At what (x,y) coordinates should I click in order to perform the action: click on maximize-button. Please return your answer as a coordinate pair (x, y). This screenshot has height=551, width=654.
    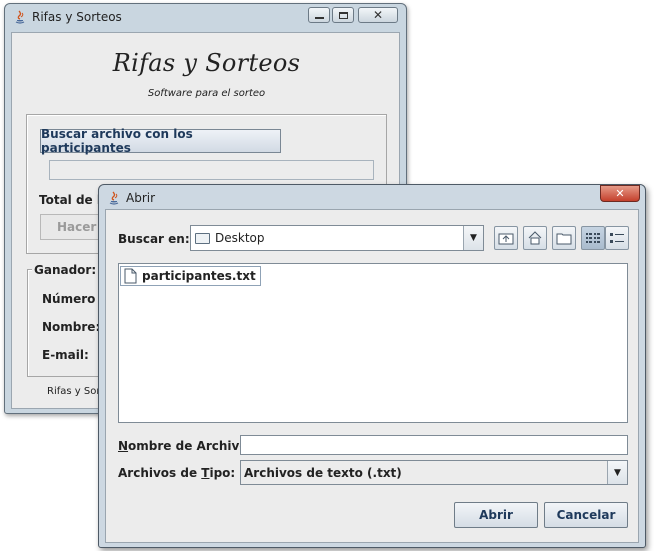
    Looking at the image, I should click on (343, 15).